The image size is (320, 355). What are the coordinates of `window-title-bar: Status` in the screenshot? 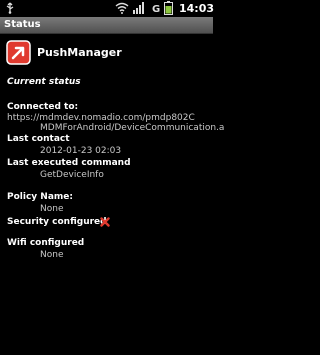 It's located at (106, 25).